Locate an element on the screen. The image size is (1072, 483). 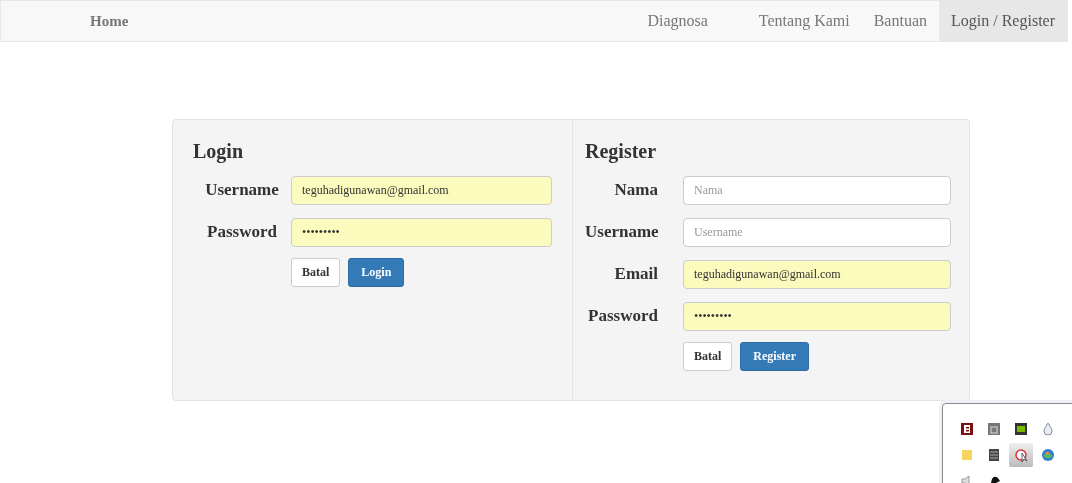
home-link: Home is located at coordinates (109, 21).